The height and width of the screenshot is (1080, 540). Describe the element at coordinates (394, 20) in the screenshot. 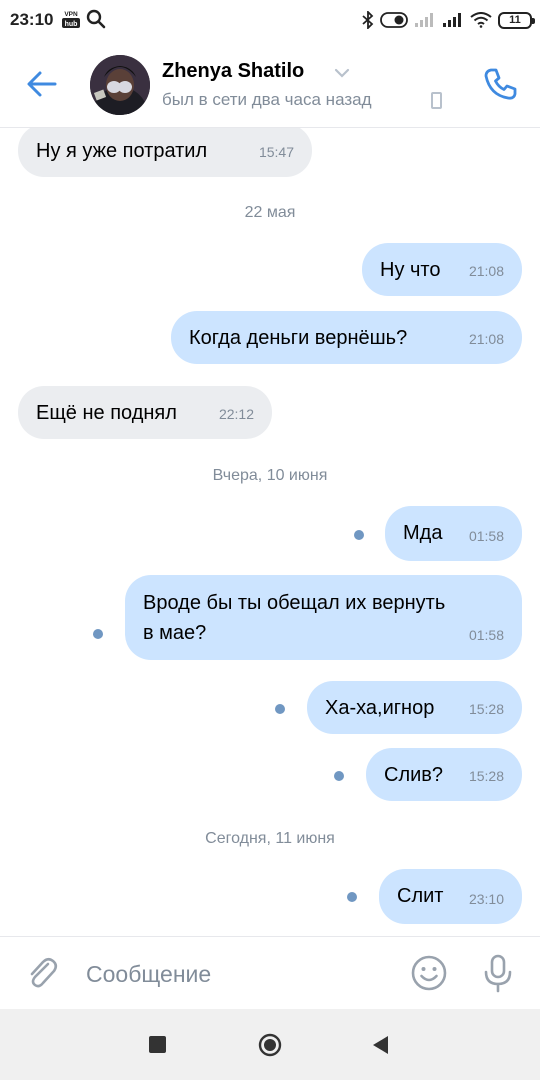

I see `toggle-icon` at that location.